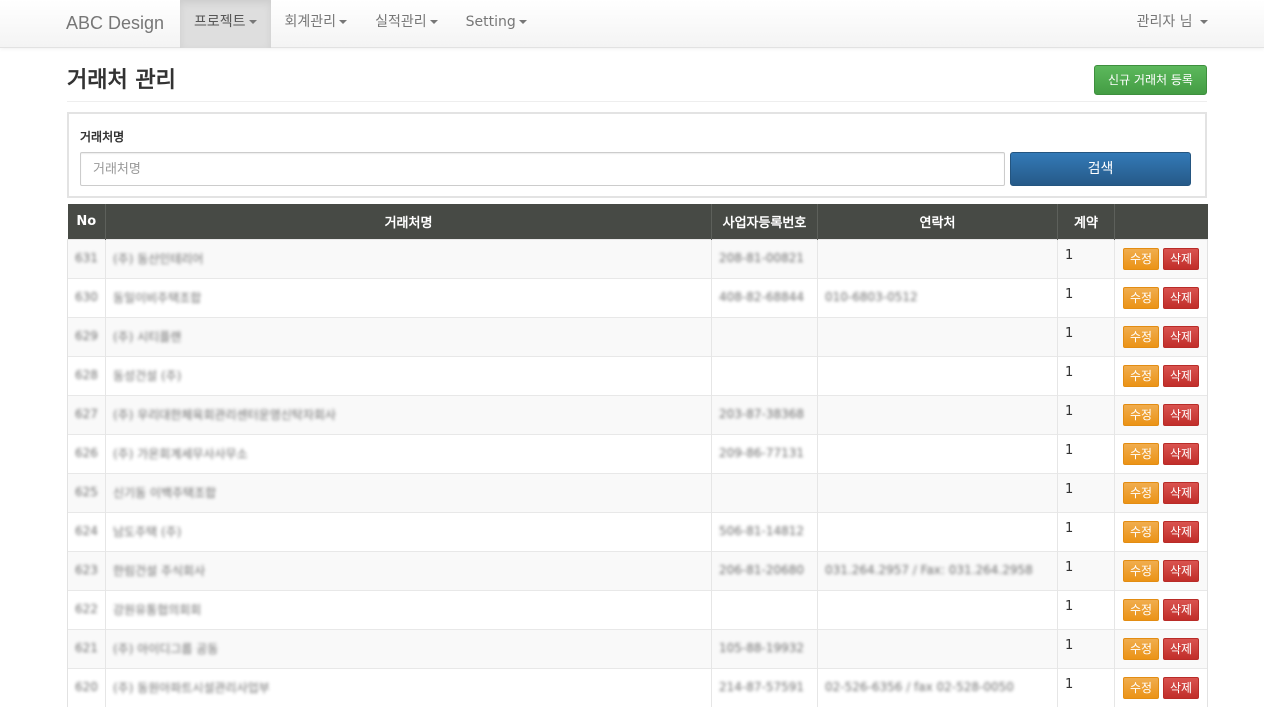 This screenshot has height=708, width=1264. What do you see at coordinates (1150, 80) in the screenshot?
I see `new-client-button: 신규 거래처 등록` at bounding box center [1150, 80].